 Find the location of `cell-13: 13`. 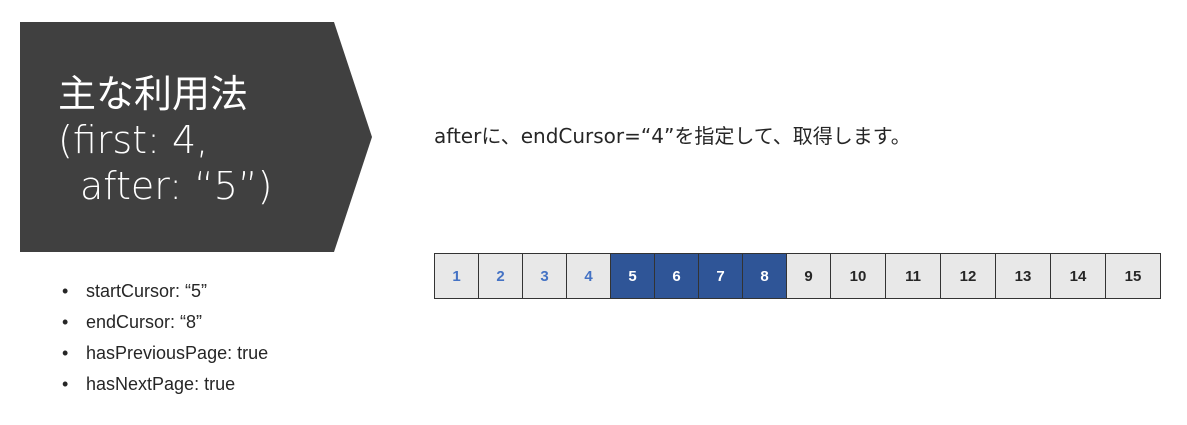

cell-13: 13 is located at coordinates (1023, 276).